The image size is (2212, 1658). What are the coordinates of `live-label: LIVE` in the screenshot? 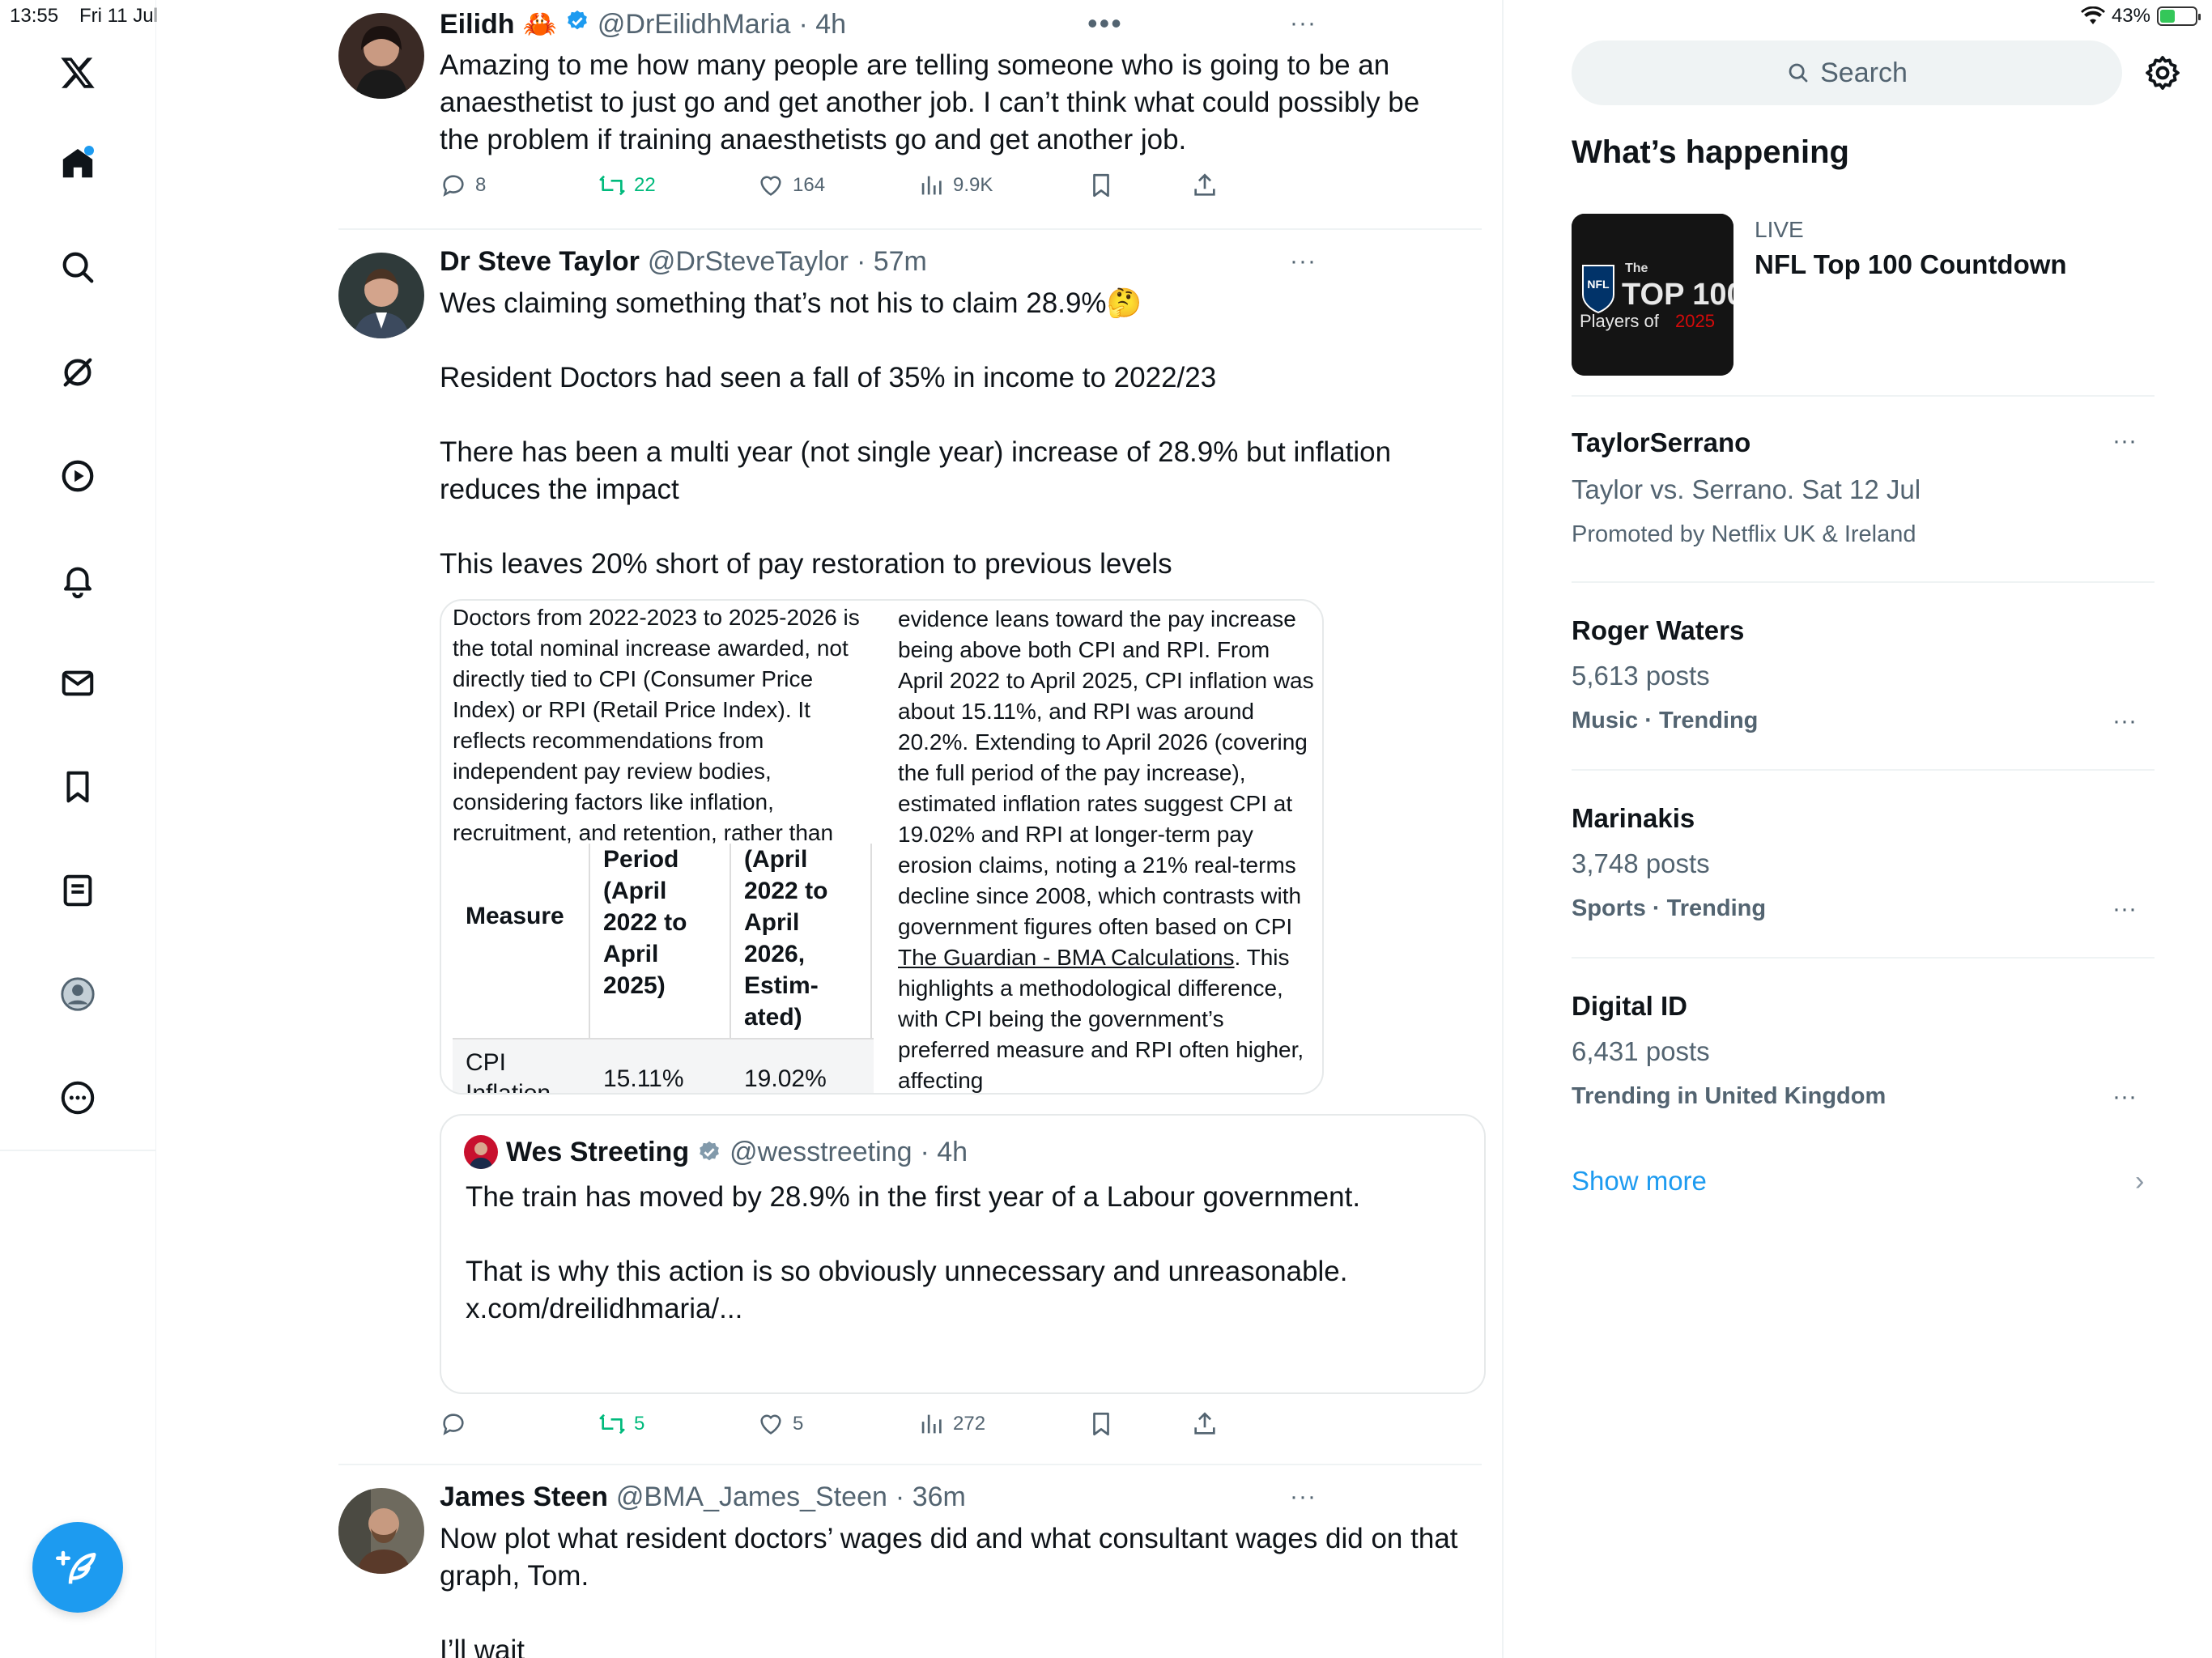 It's located at (1779, 229).